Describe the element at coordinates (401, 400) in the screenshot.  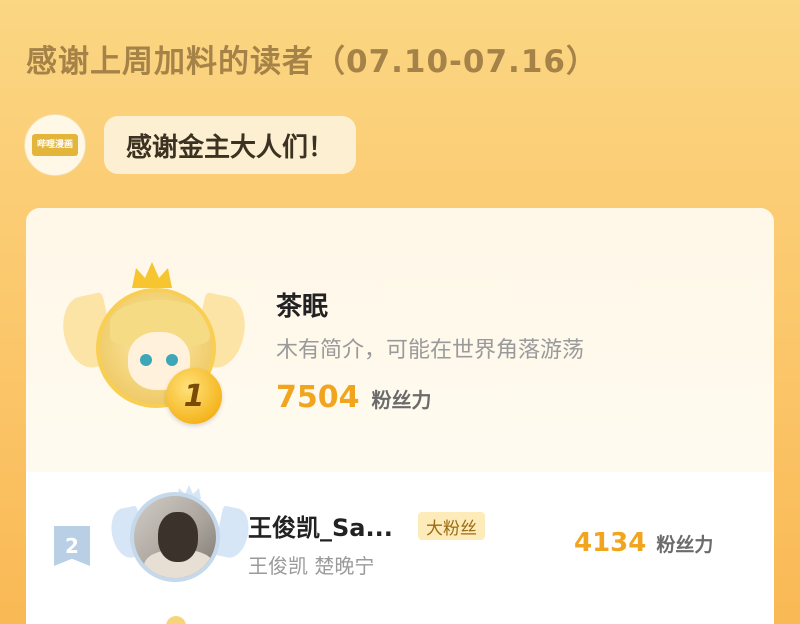
I see `rank-1-score-unit: 粉丝力` at that location.